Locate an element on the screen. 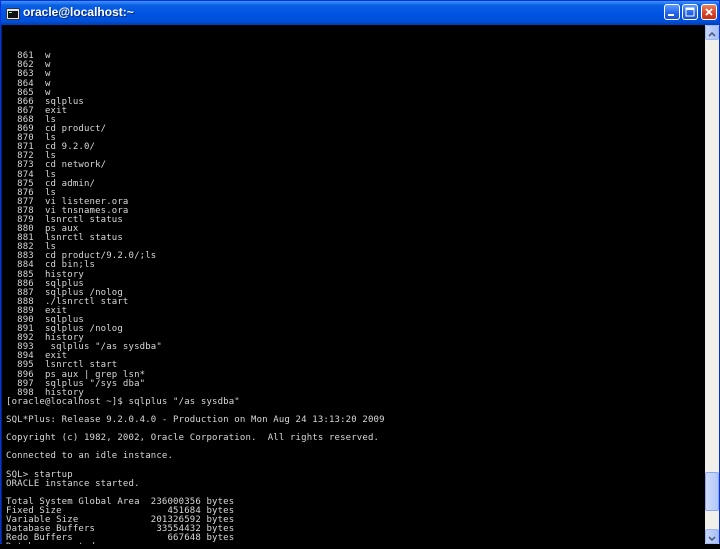 Image resolution: width=720 pixels, height=549 pixels. terminal-line: Connected to an idle instance. is located at coordinates (90, 456).